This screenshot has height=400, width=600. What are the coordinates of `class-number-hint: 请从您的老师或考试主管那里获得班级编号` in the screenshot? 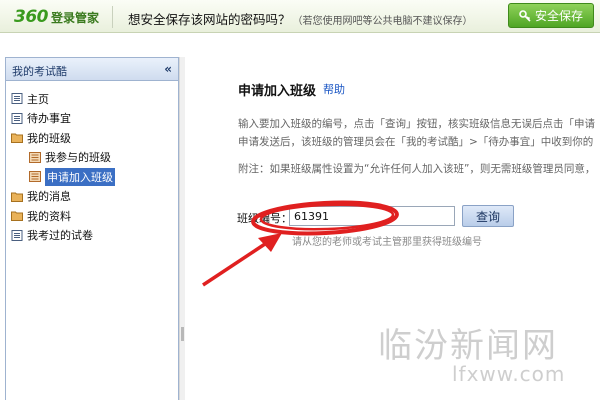 It's located at (387, 242).